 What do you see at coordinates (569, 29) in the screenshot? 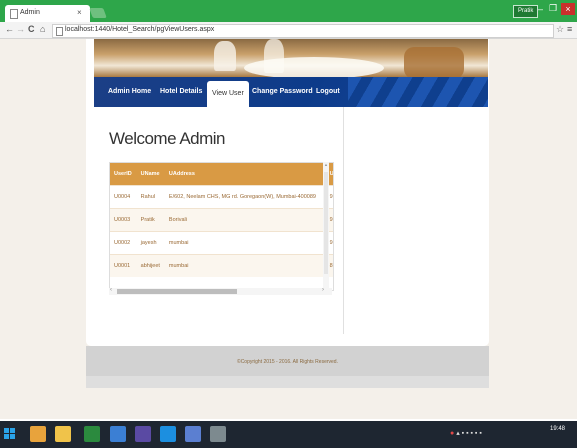
I see `browser-menu-icon: ≡` at bounding box center [569, 29].